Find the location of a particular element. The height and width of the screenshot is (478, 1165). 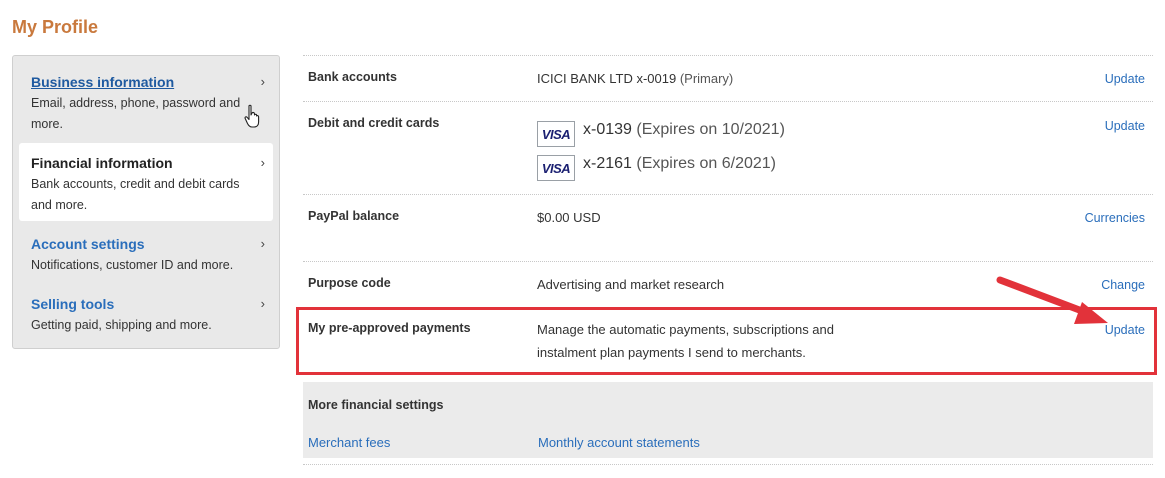

page-title: My Profile is located at coordinates (55, 27).